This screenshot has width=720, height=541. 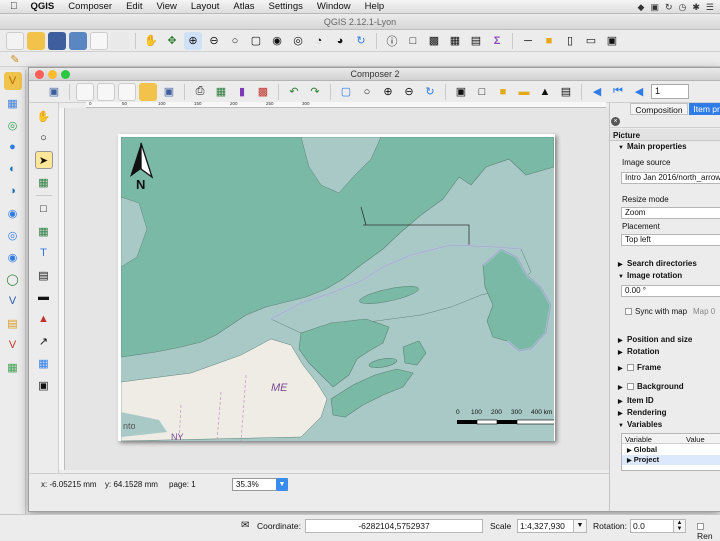 What do you see at coordinates (679, 526) in the screenshot?
I see `stepper-icon: ▲ ▼` at bounding box center [679, 526].